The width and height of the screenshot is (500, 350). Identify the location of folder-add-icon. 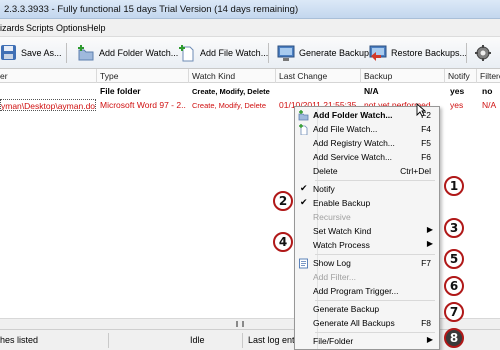
(86, 53).